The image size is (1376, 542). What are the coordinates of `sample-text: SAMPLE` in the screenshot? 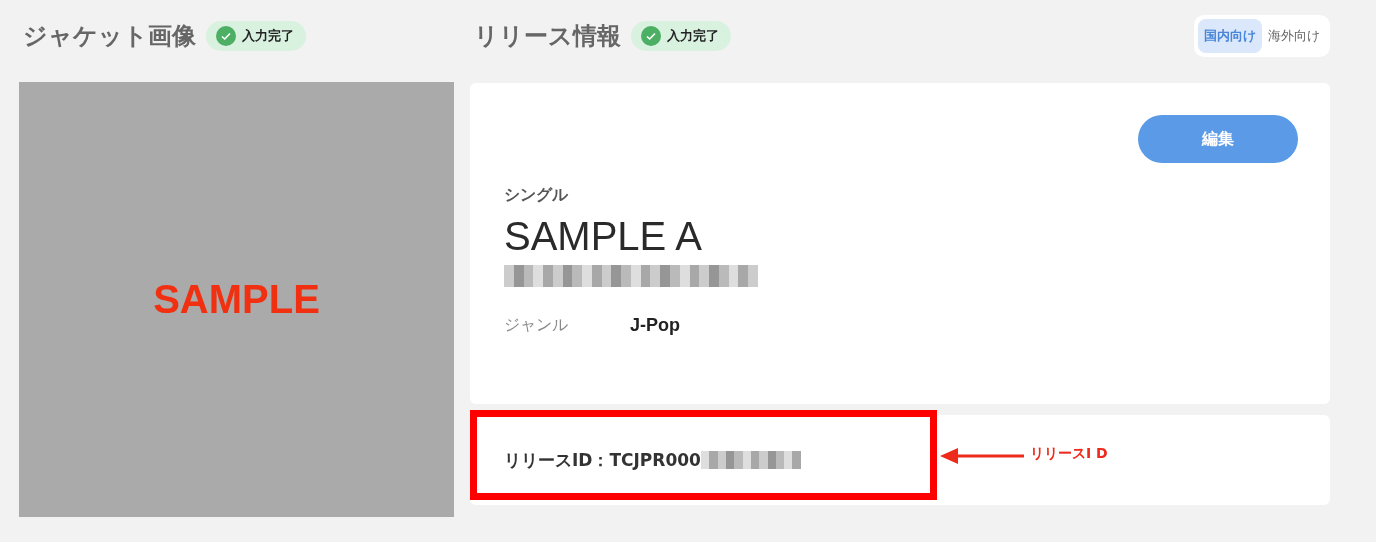 It's located at (236, 299).